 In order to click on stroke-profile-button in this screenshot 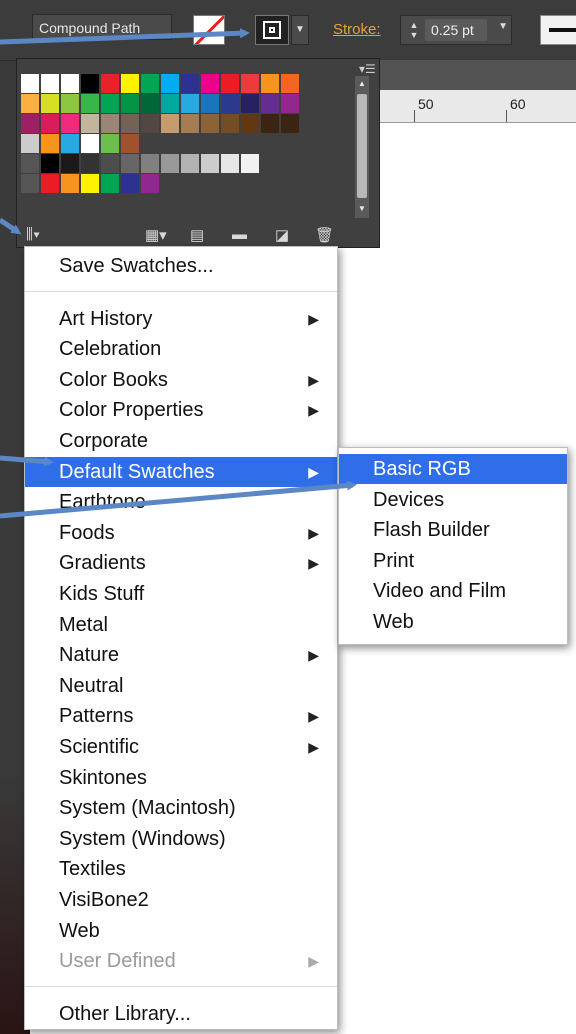, I will do `click(558, 30)`.